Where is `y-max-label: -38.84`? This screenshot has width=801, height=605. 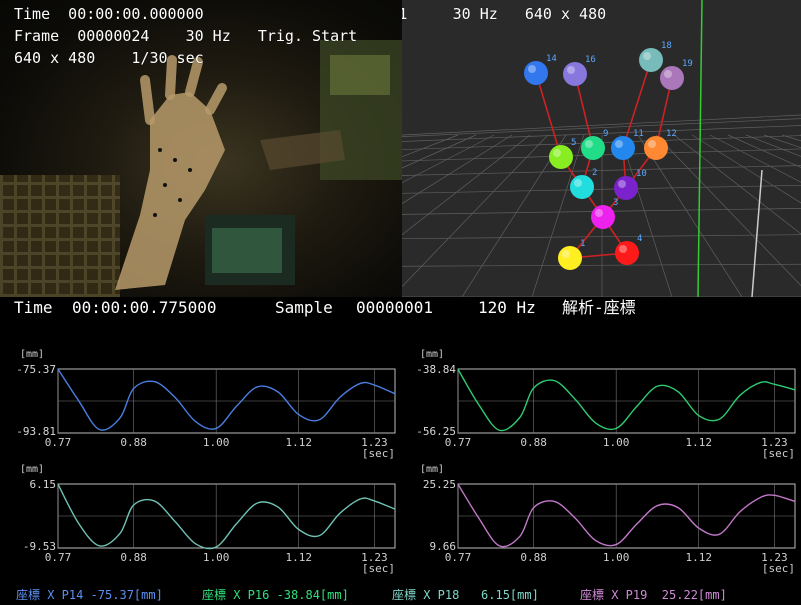 y-max-label: -38.84 is located at coordinates (436, 369).